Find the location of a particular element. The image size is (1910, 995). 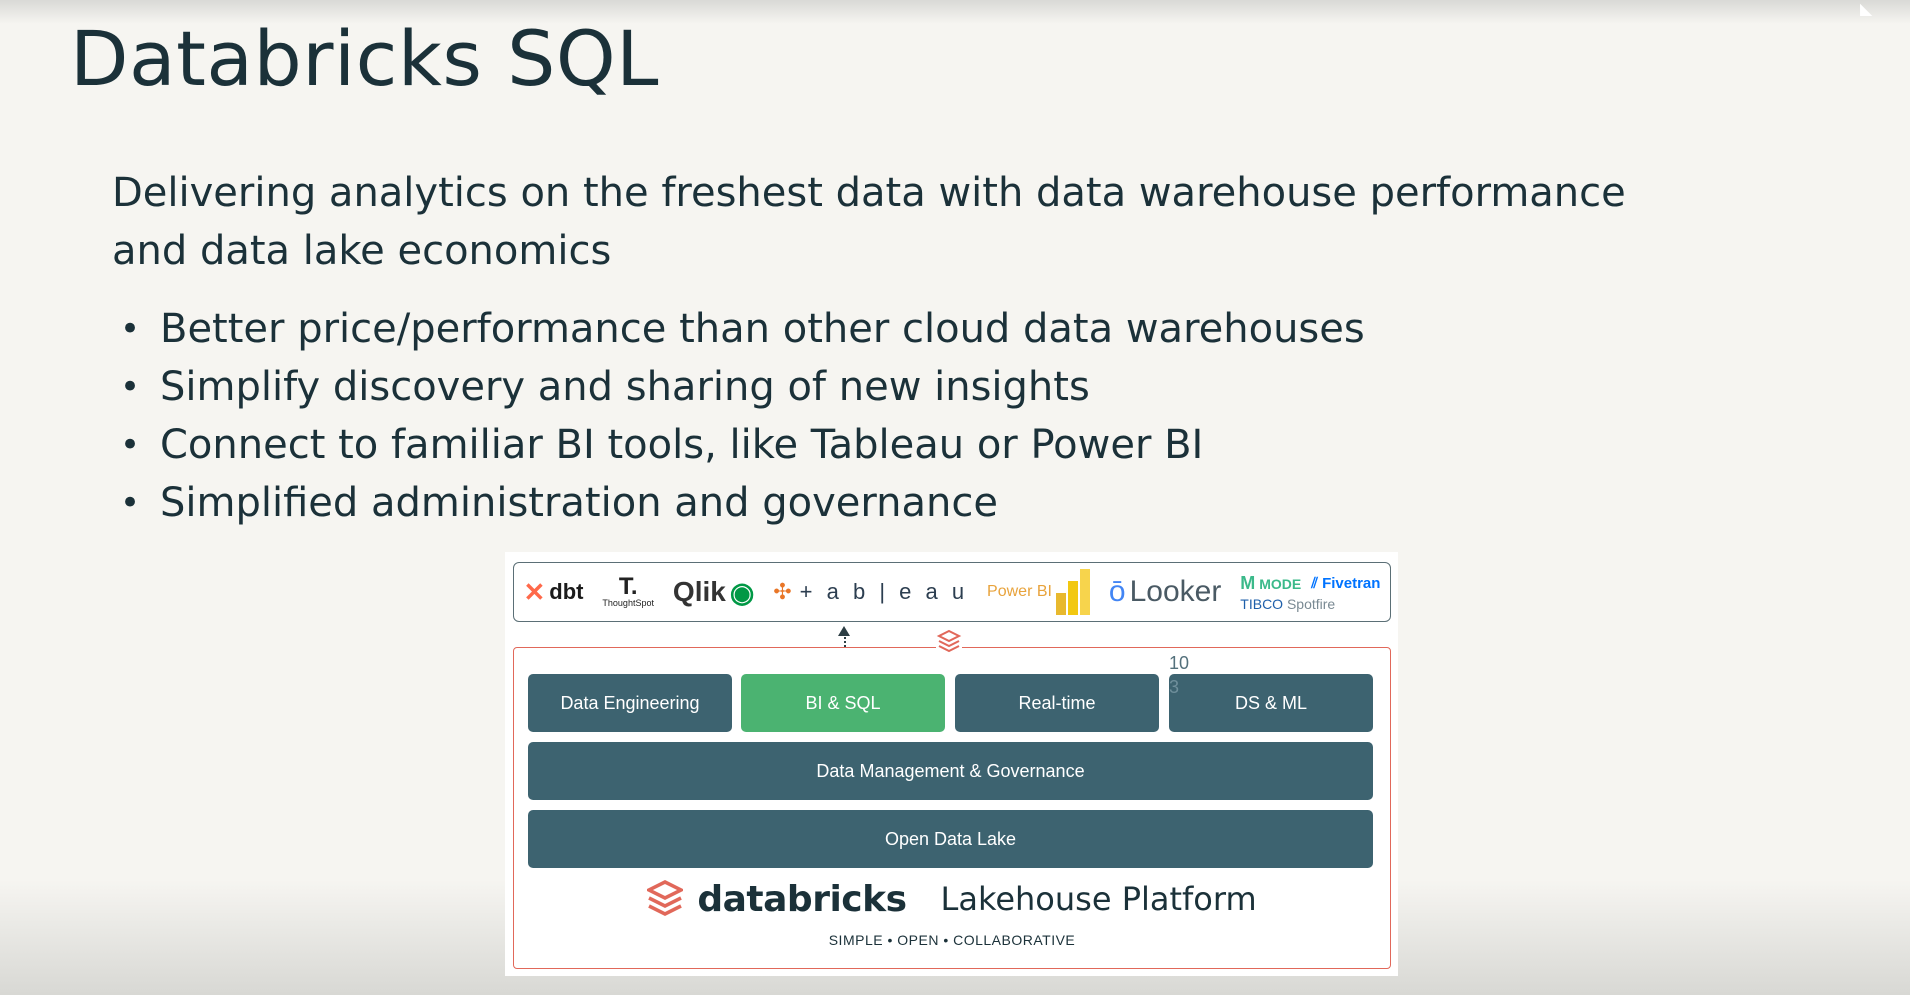

stray-digit-bottom: 3 is located at coordinates (1174, 687).